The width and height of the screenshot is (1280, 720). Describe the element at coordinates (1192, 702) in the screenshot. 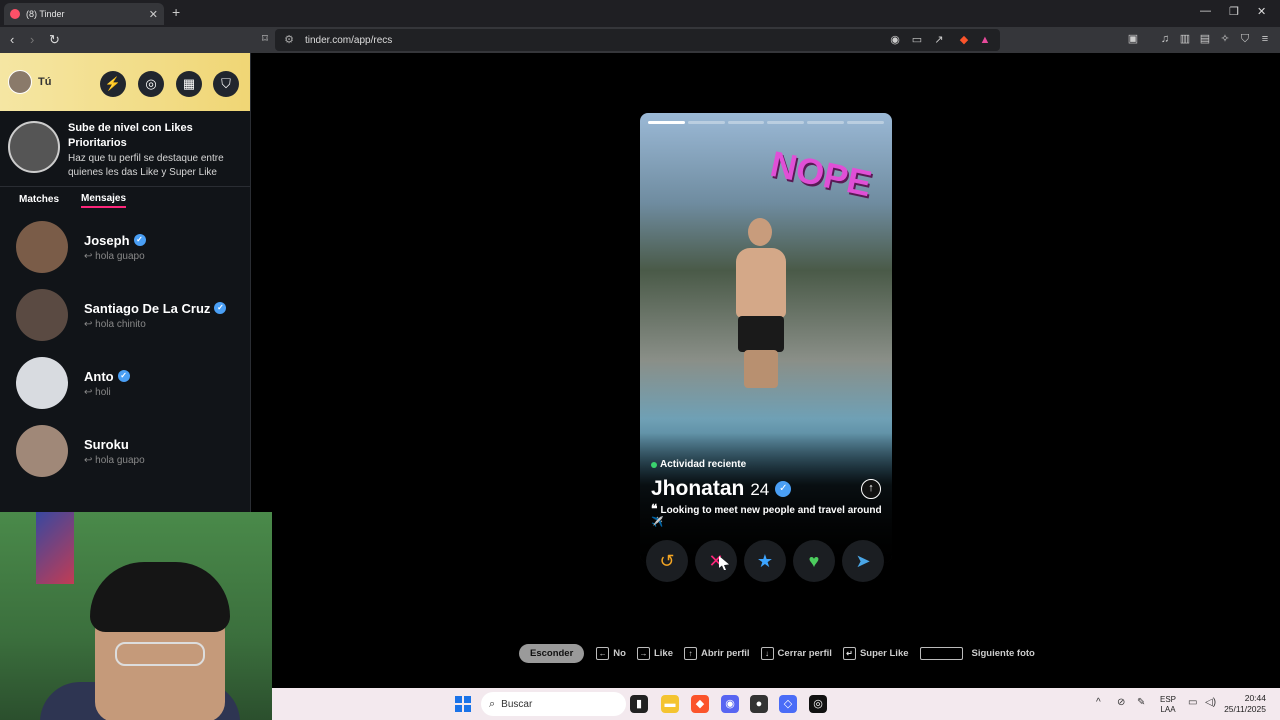

I see `display-icon: ▭` at that location.